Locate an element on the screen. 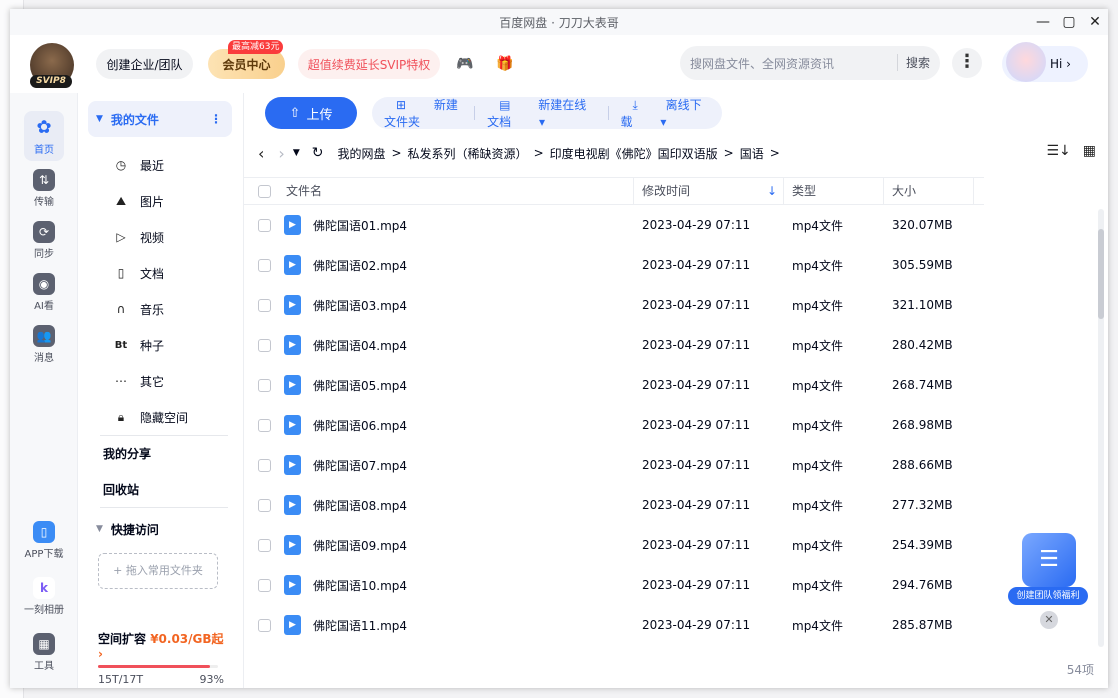 The image size is (1118, 698). nav-quick-access: ▼ 快捷访问 is located at coordinates (166, 529).